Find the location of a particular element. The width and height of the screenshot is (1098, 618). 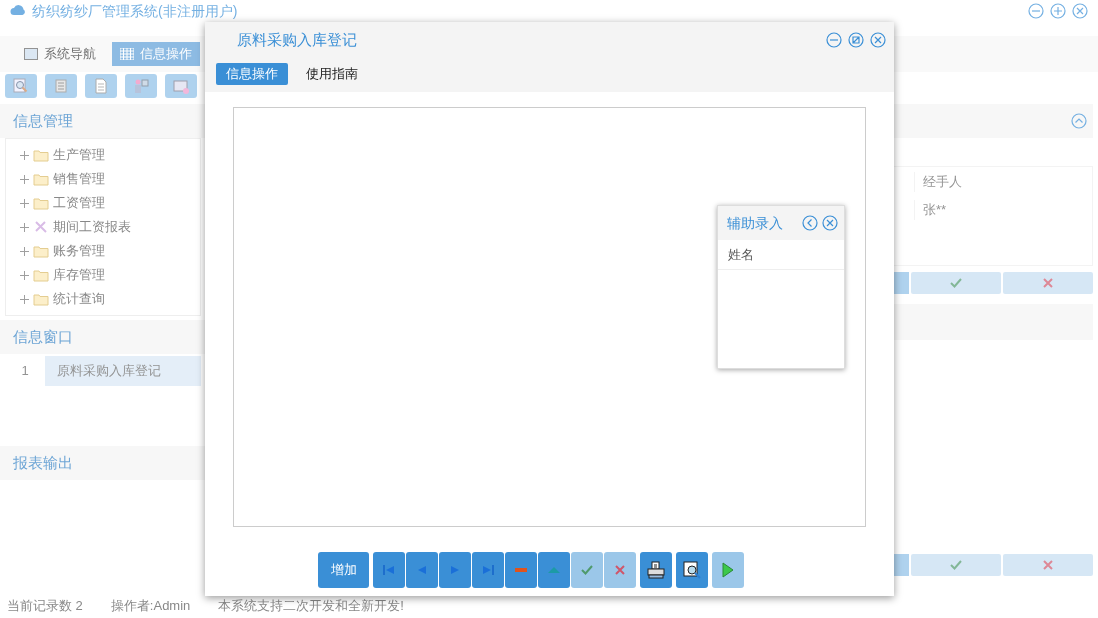

section-header: 信息窗口 is located at coordinates (103, 337).